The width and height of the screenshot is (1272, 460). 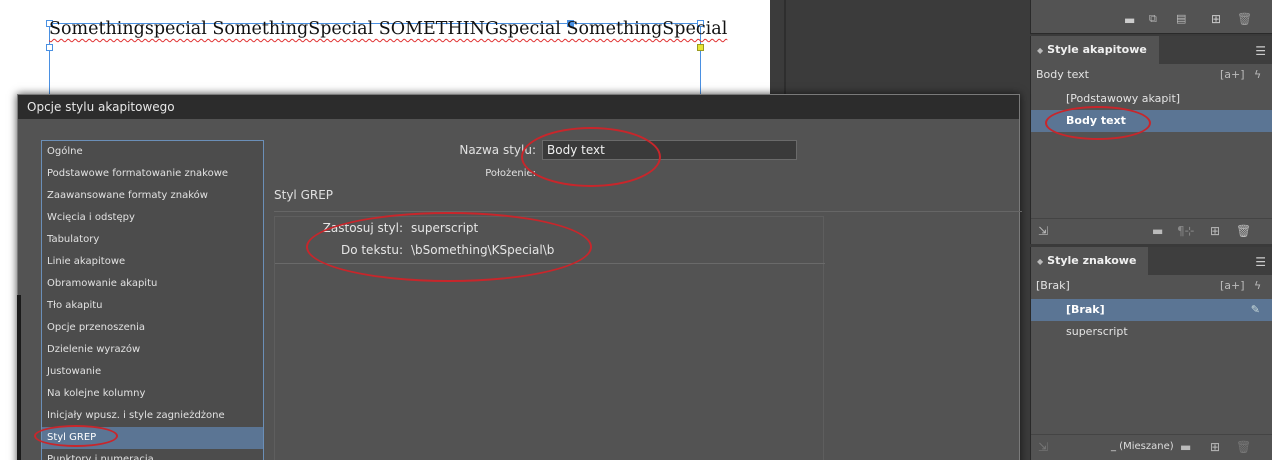 I want to click on category-item: Punktory i numeracja, so click(x=152, y=454).